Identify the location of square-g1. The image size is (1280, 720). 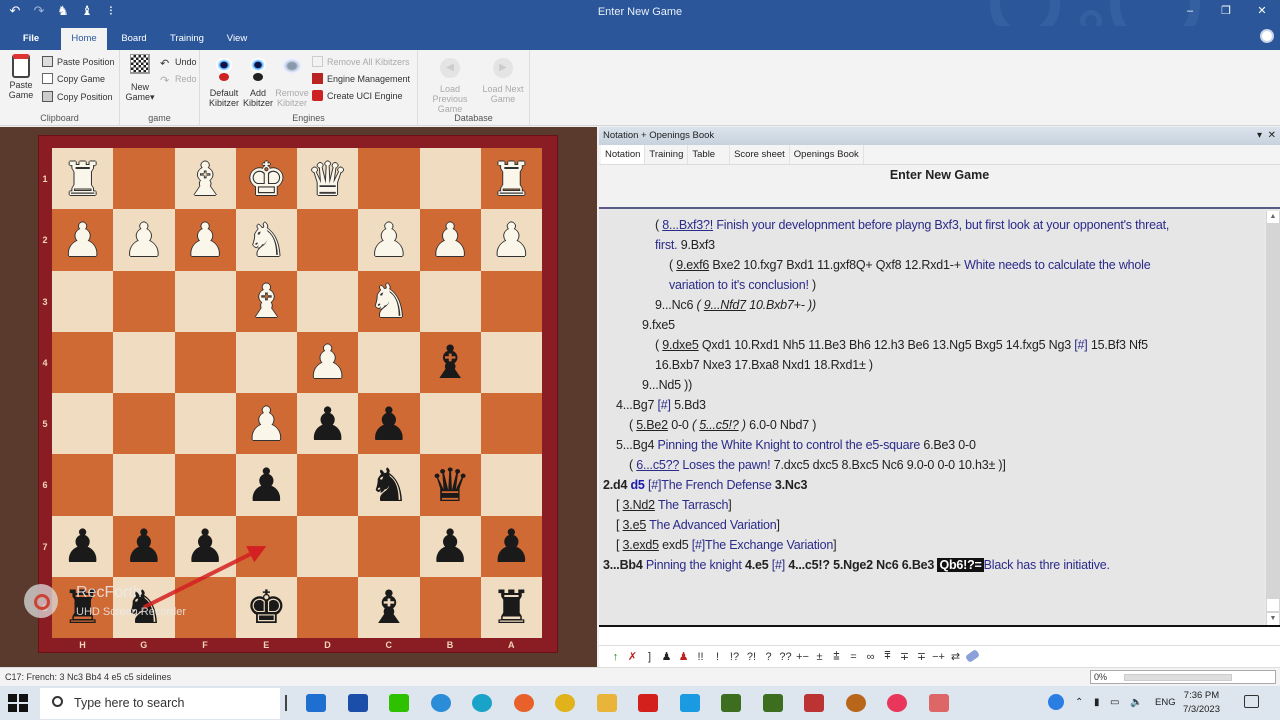
(144, 179).